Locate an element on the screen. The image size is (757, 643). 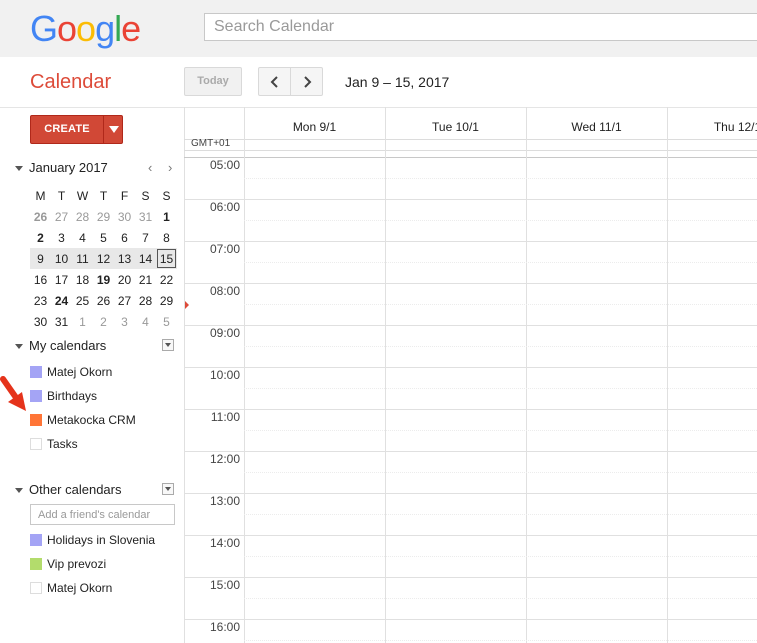
mini-calendar-day: 14 is located at coordinates (145, 258).